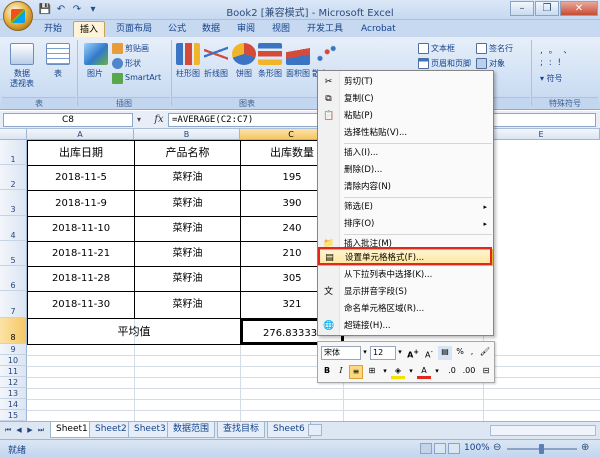 The width and height of the screenshot is (600, 457). I want to click on font-color-icon: A, so click(424, 372).